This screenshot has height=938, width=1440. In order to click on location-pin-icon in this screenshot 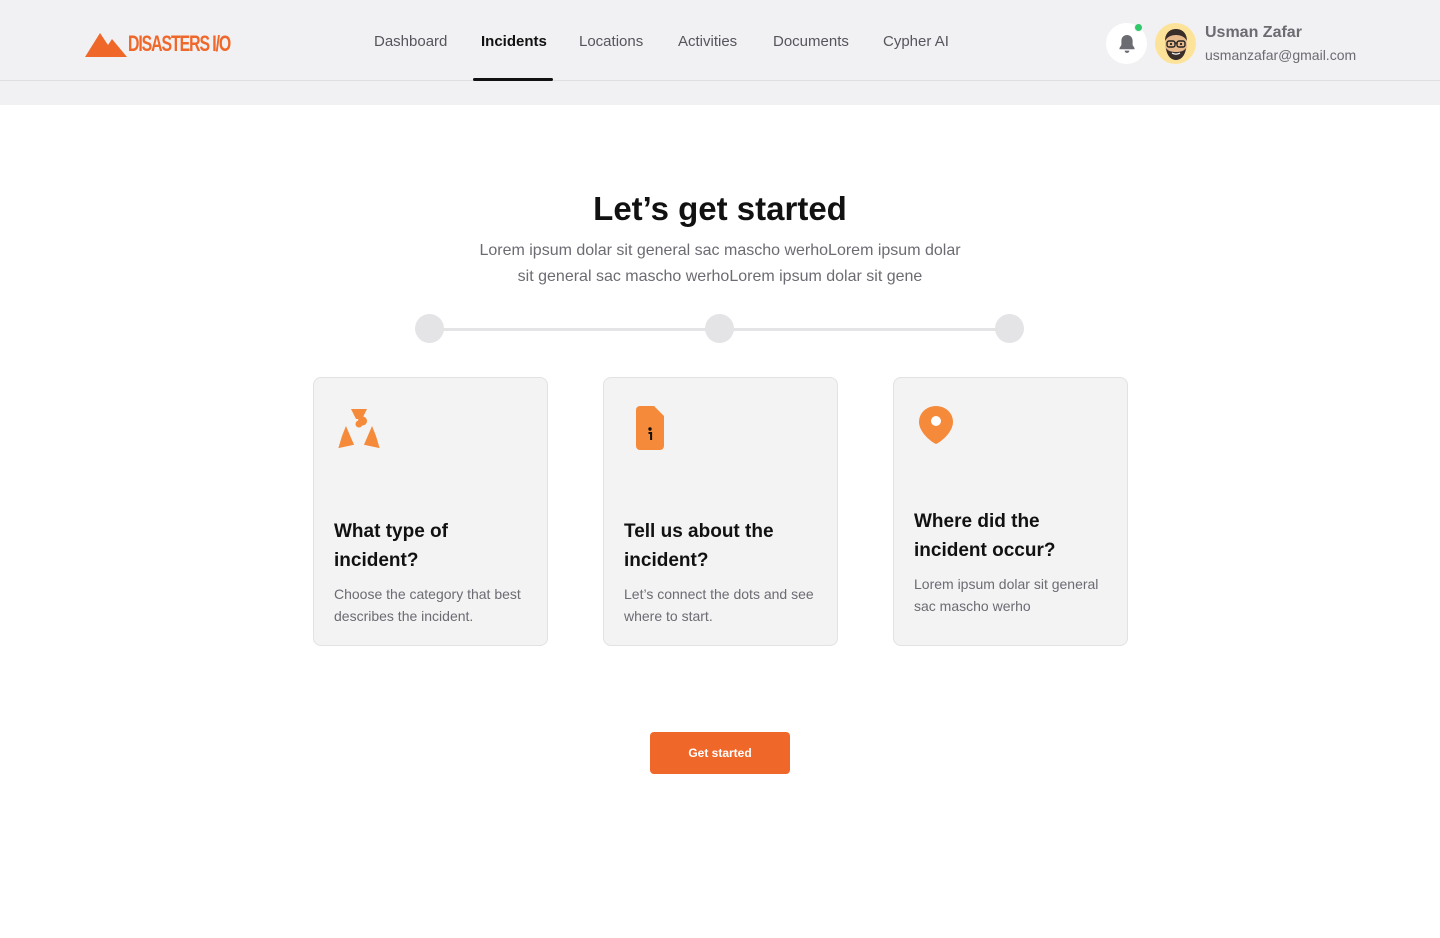, I will do `click(936, 425)`.